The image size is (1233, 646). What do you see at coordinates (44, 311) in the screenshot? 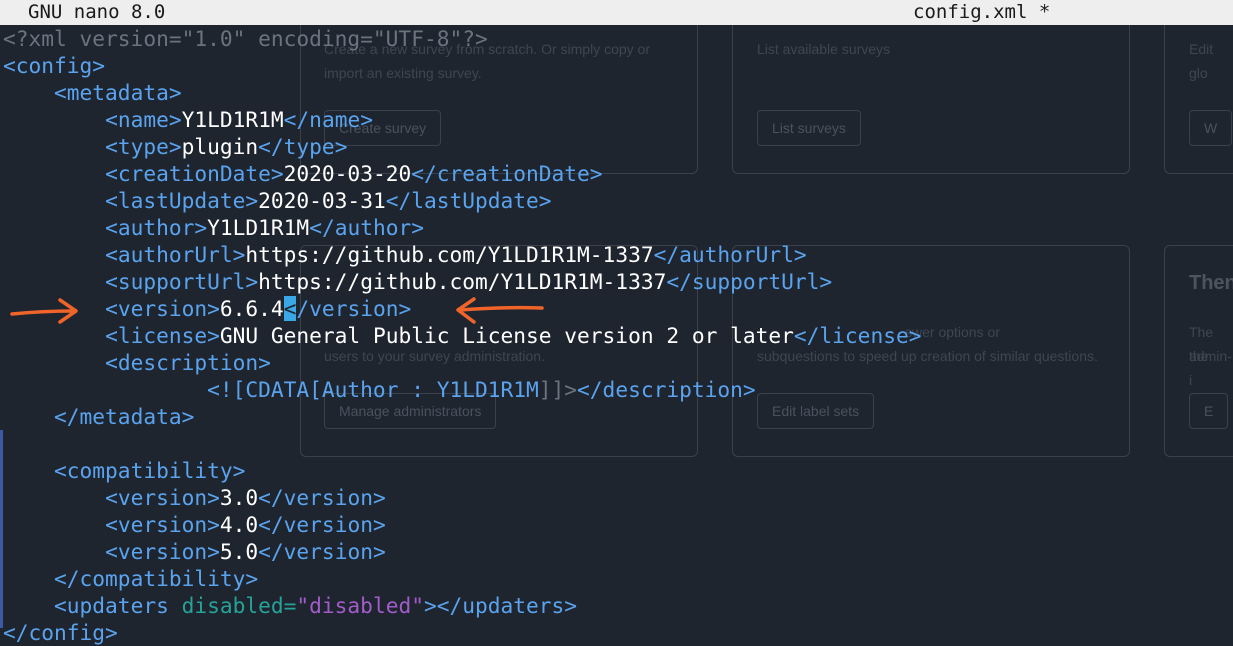
I see `arrow-right-icon` at bounding box center [44, 311].